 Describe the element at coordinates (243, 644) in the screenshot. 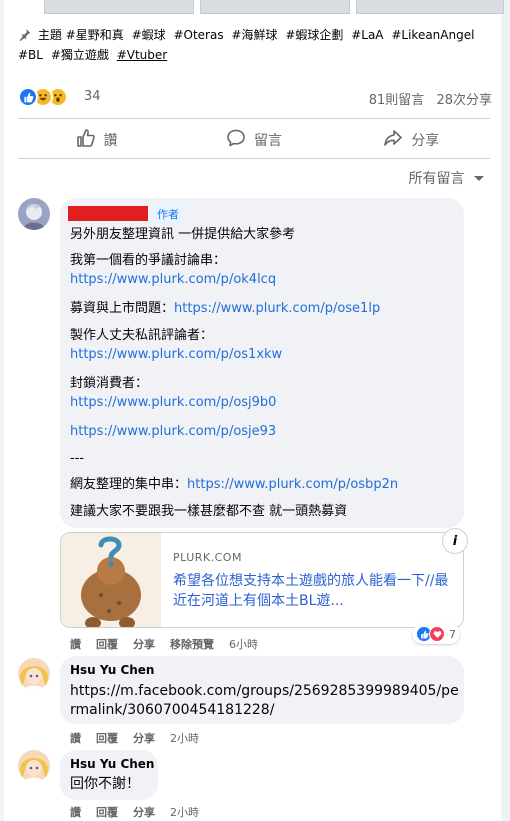

I see `comment-timestamp: 6小時` at that location.